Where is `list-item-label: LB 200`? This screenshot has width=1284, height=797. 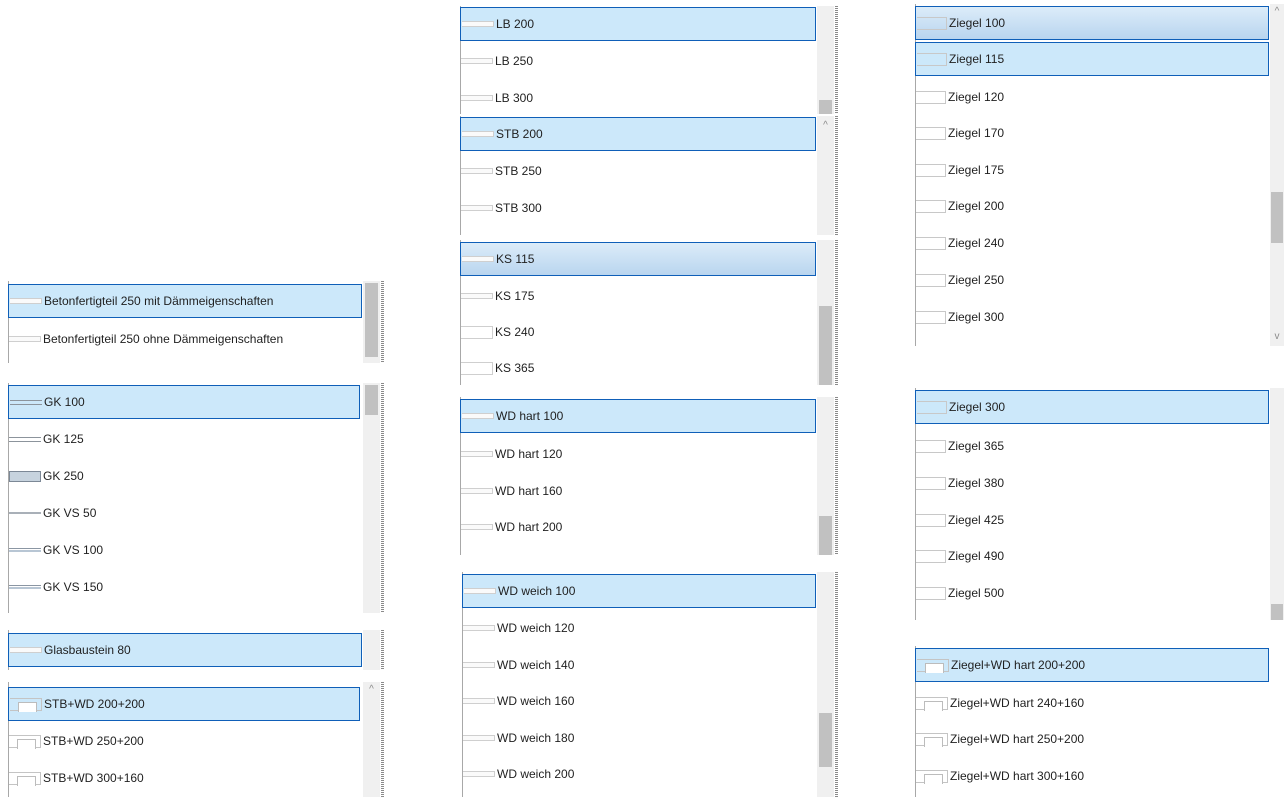 list-item-label: LB 200 is located at coordinates (515, 24).